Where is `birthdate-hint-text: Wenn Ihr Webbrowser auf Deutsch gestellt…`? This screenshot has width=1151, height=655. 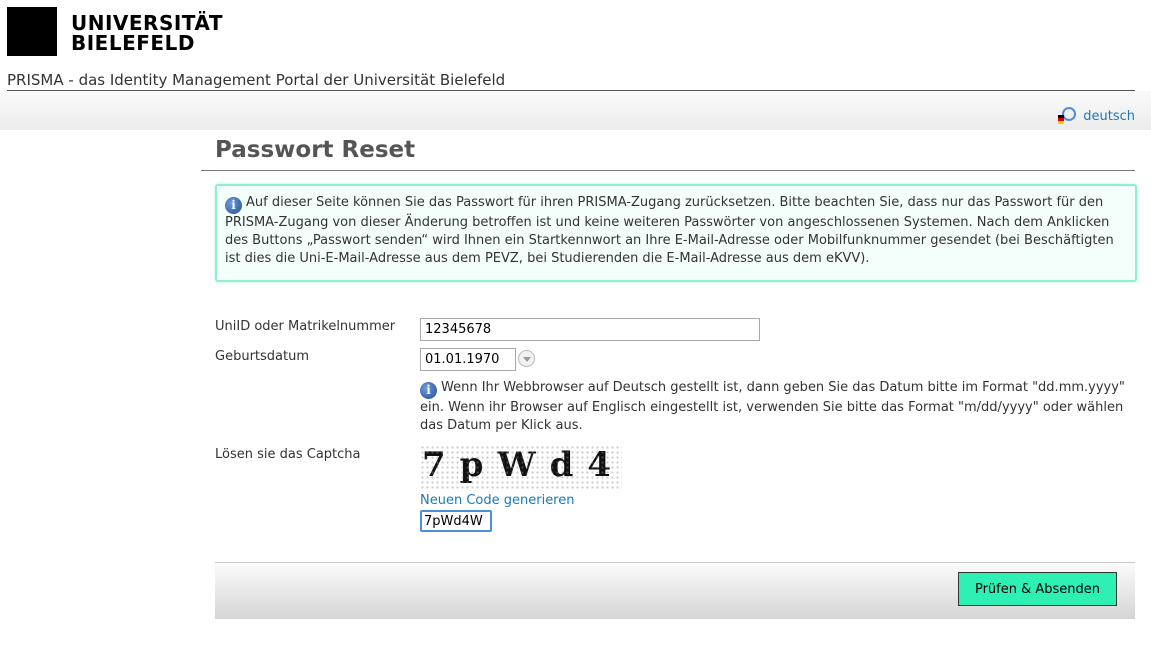
birthdate-hint-text: Wenn Ihr Webbrowser auf Deutsch gestellt… is located at coordinates (772, 406).